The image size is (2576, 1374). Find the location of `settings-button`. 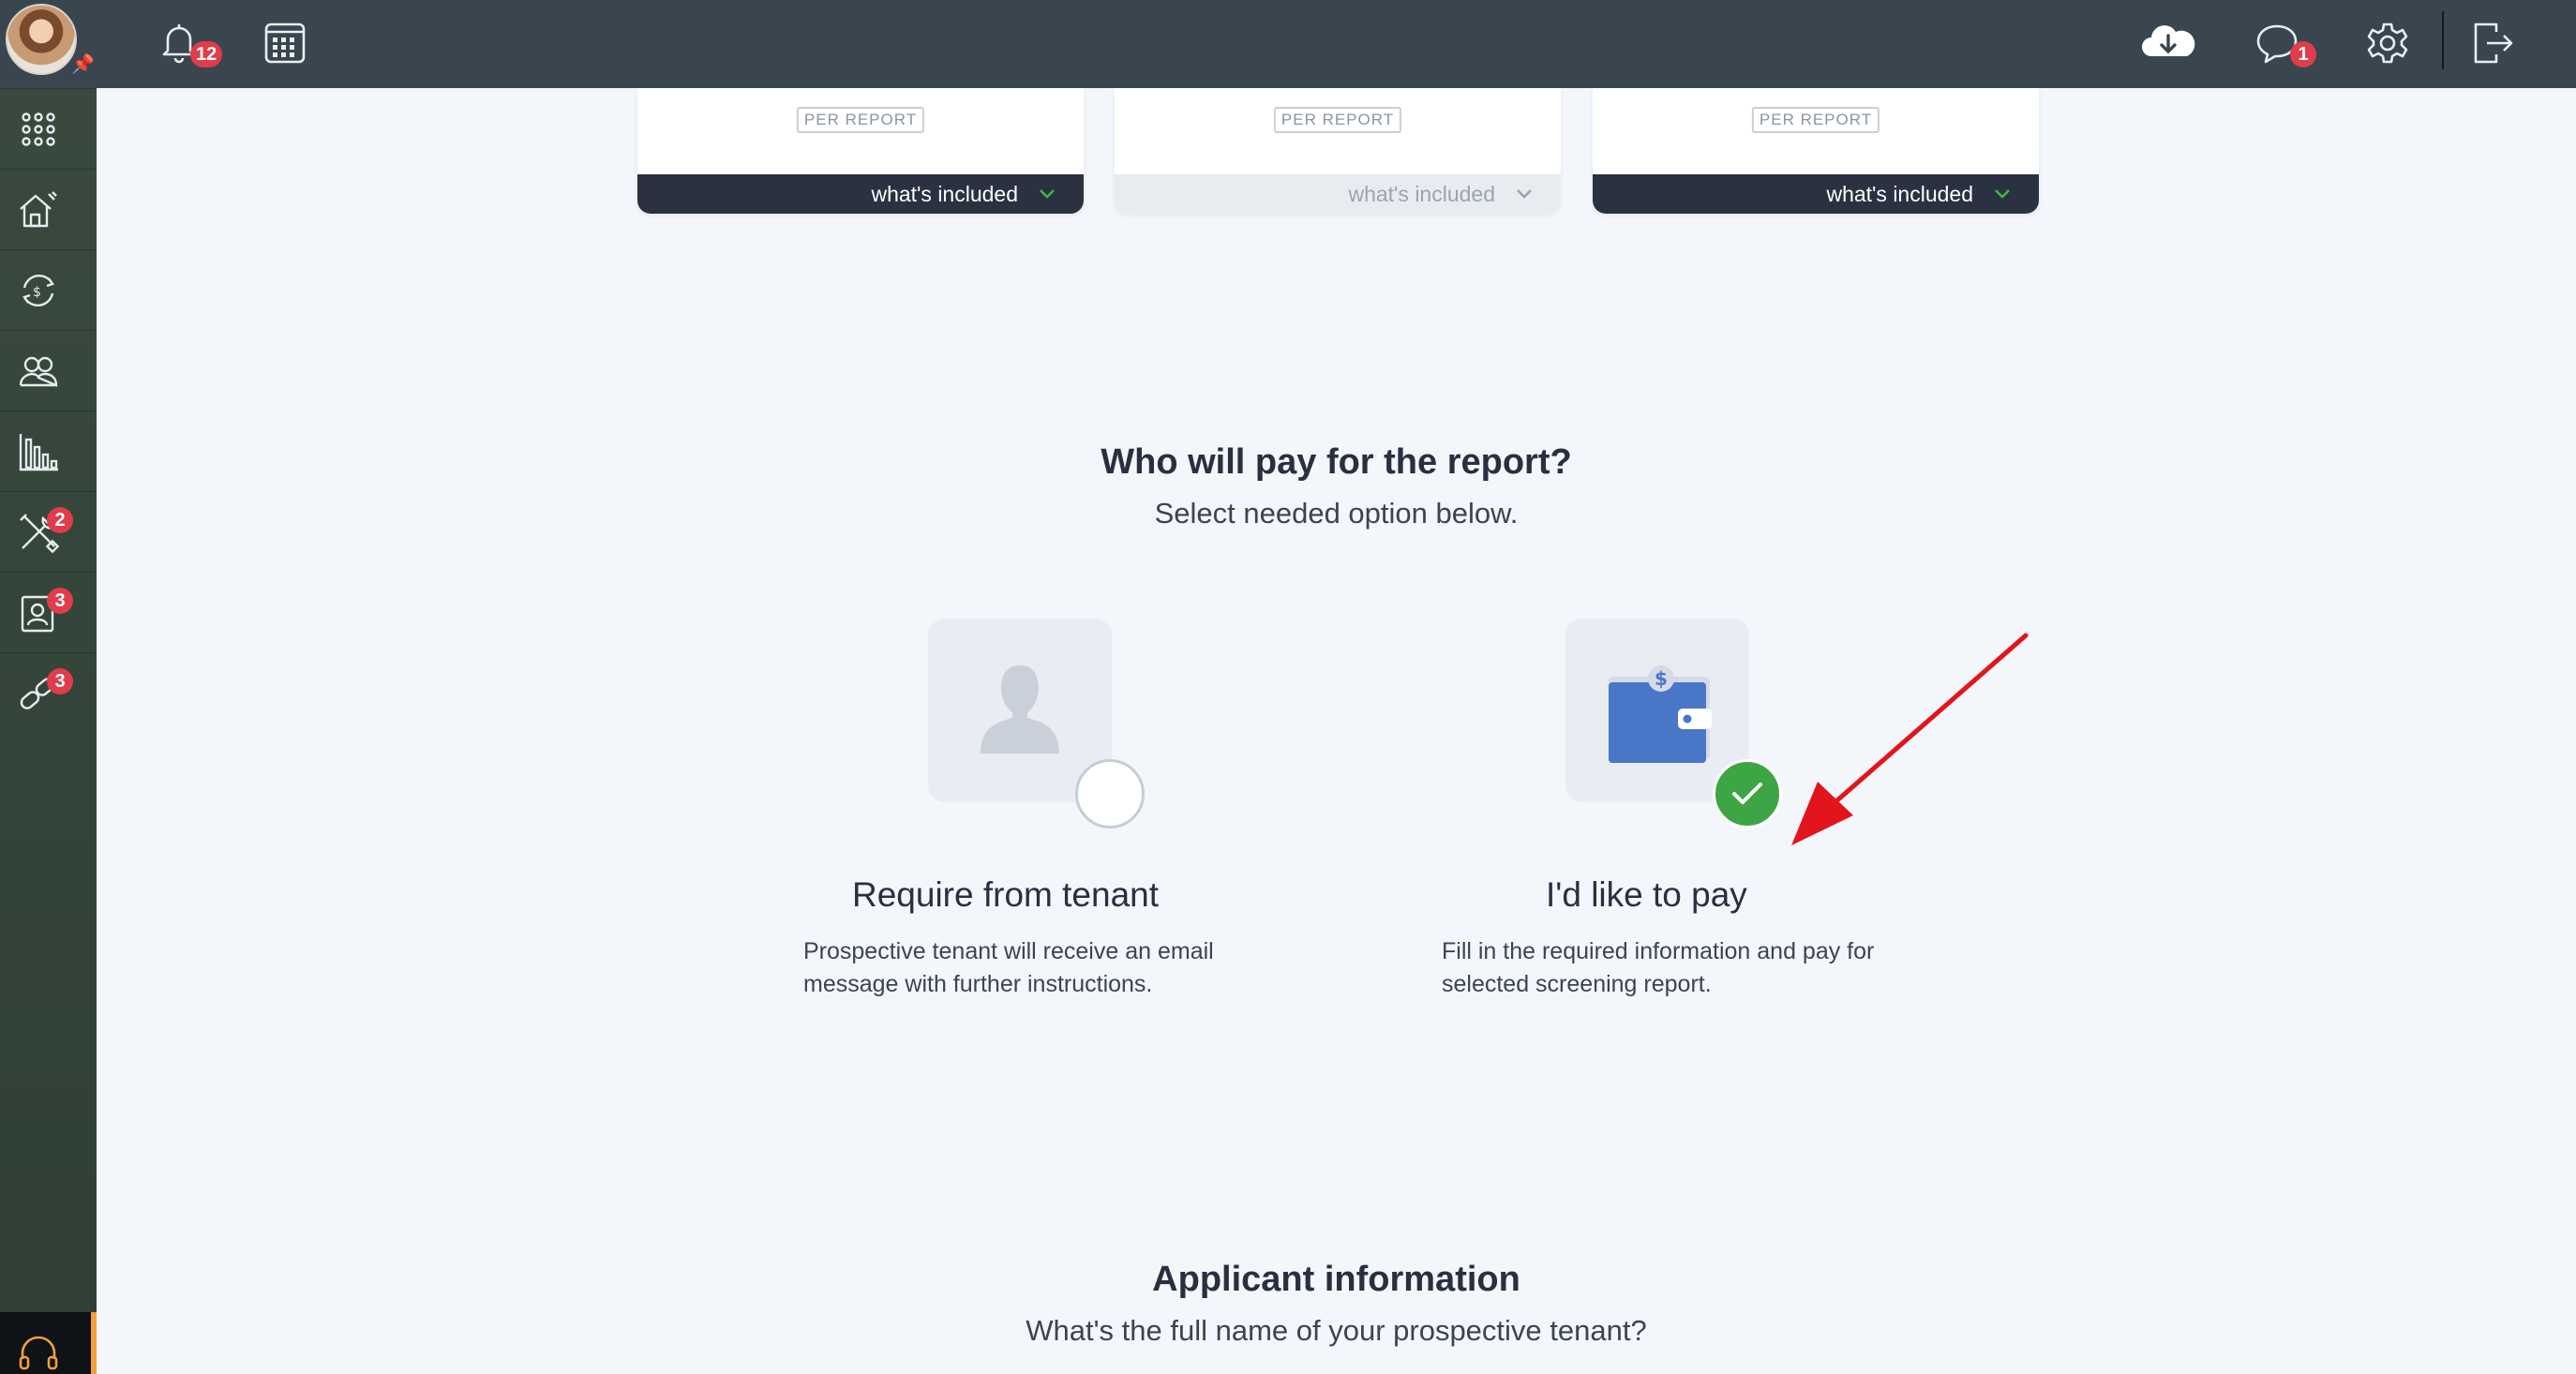

settings-button is located at coordinates (2387, 43).